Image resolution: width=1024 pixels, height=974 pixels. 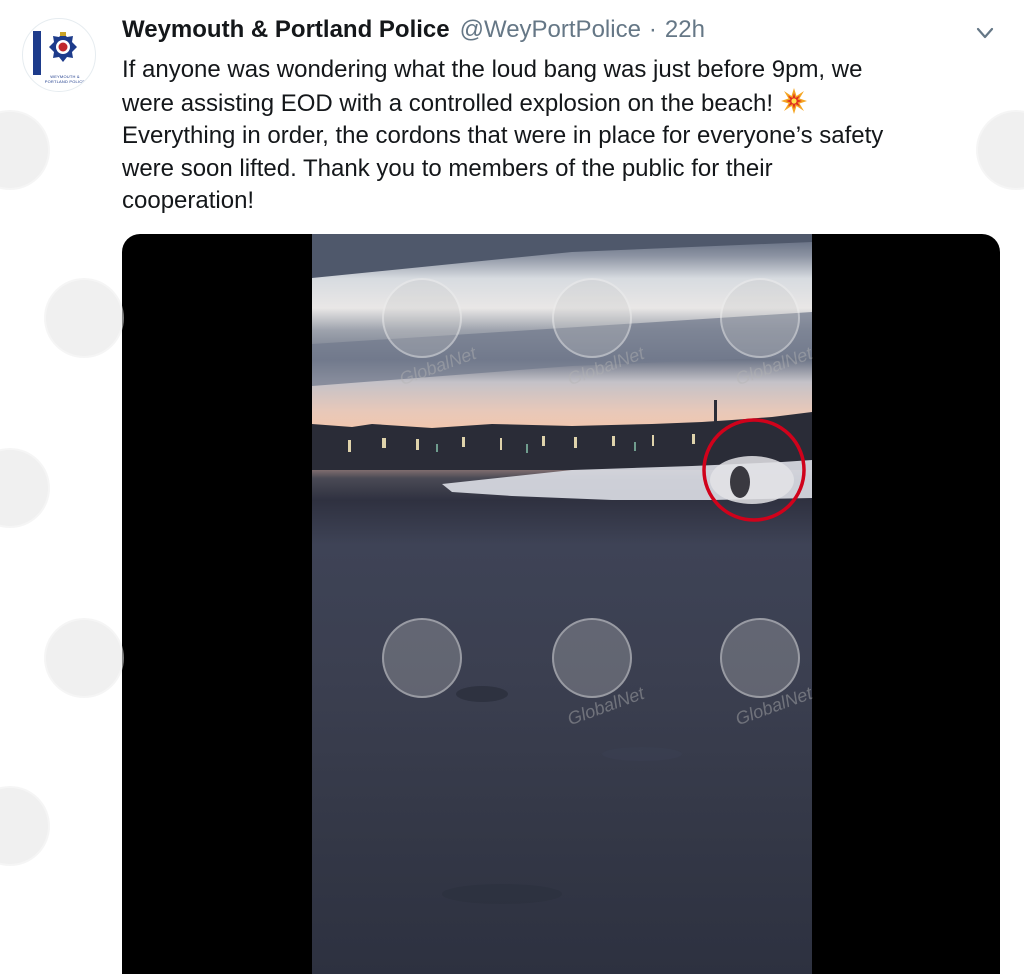 I want to click on police-crest-icon, so click(x=63, y=47).